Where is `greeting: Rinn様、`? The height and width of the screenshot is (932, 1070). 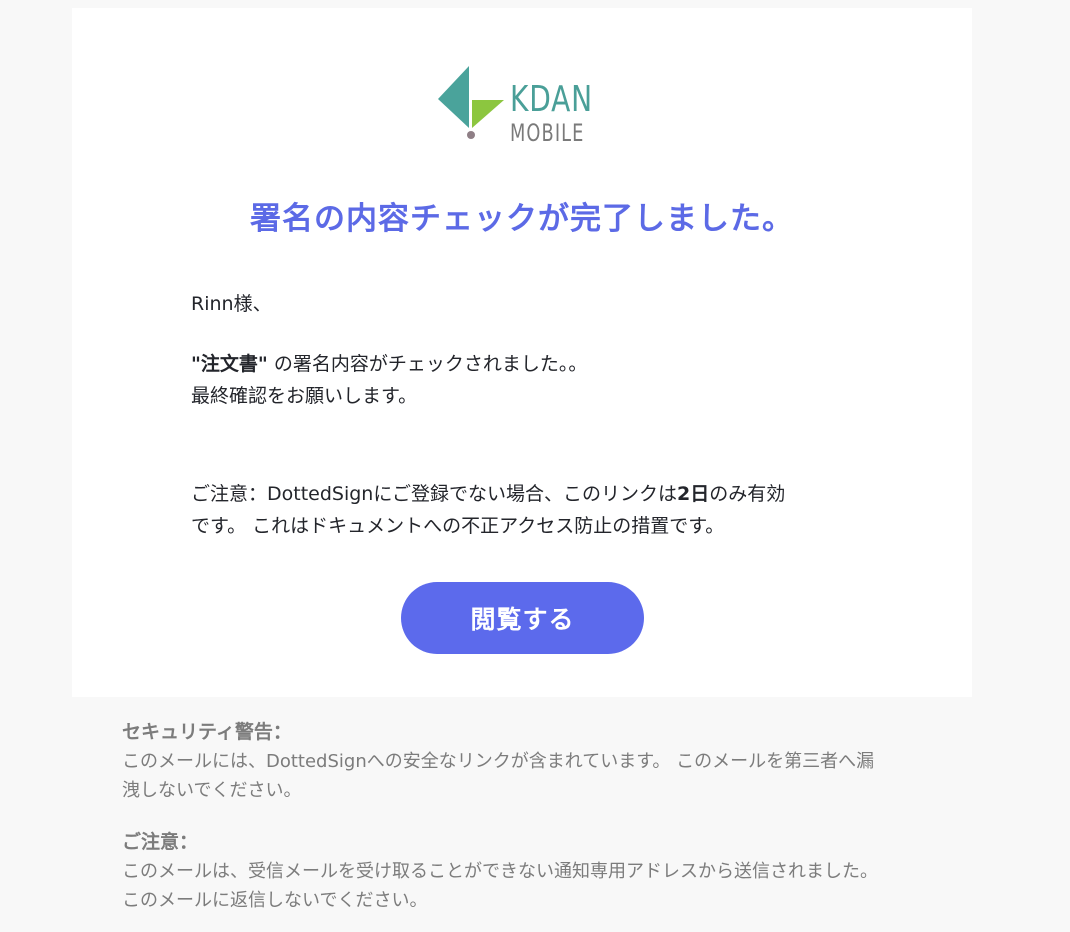 greeting: Rinn様、 is located at coordinates (231, 304).